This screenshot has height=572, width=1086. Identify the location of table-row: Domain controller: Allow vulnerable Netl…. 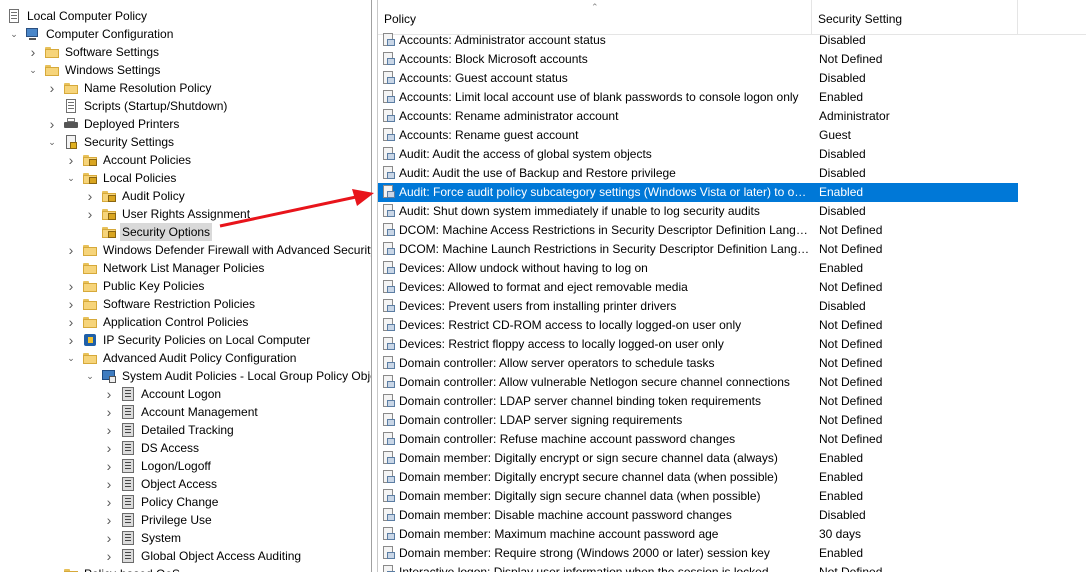
(698, 382).